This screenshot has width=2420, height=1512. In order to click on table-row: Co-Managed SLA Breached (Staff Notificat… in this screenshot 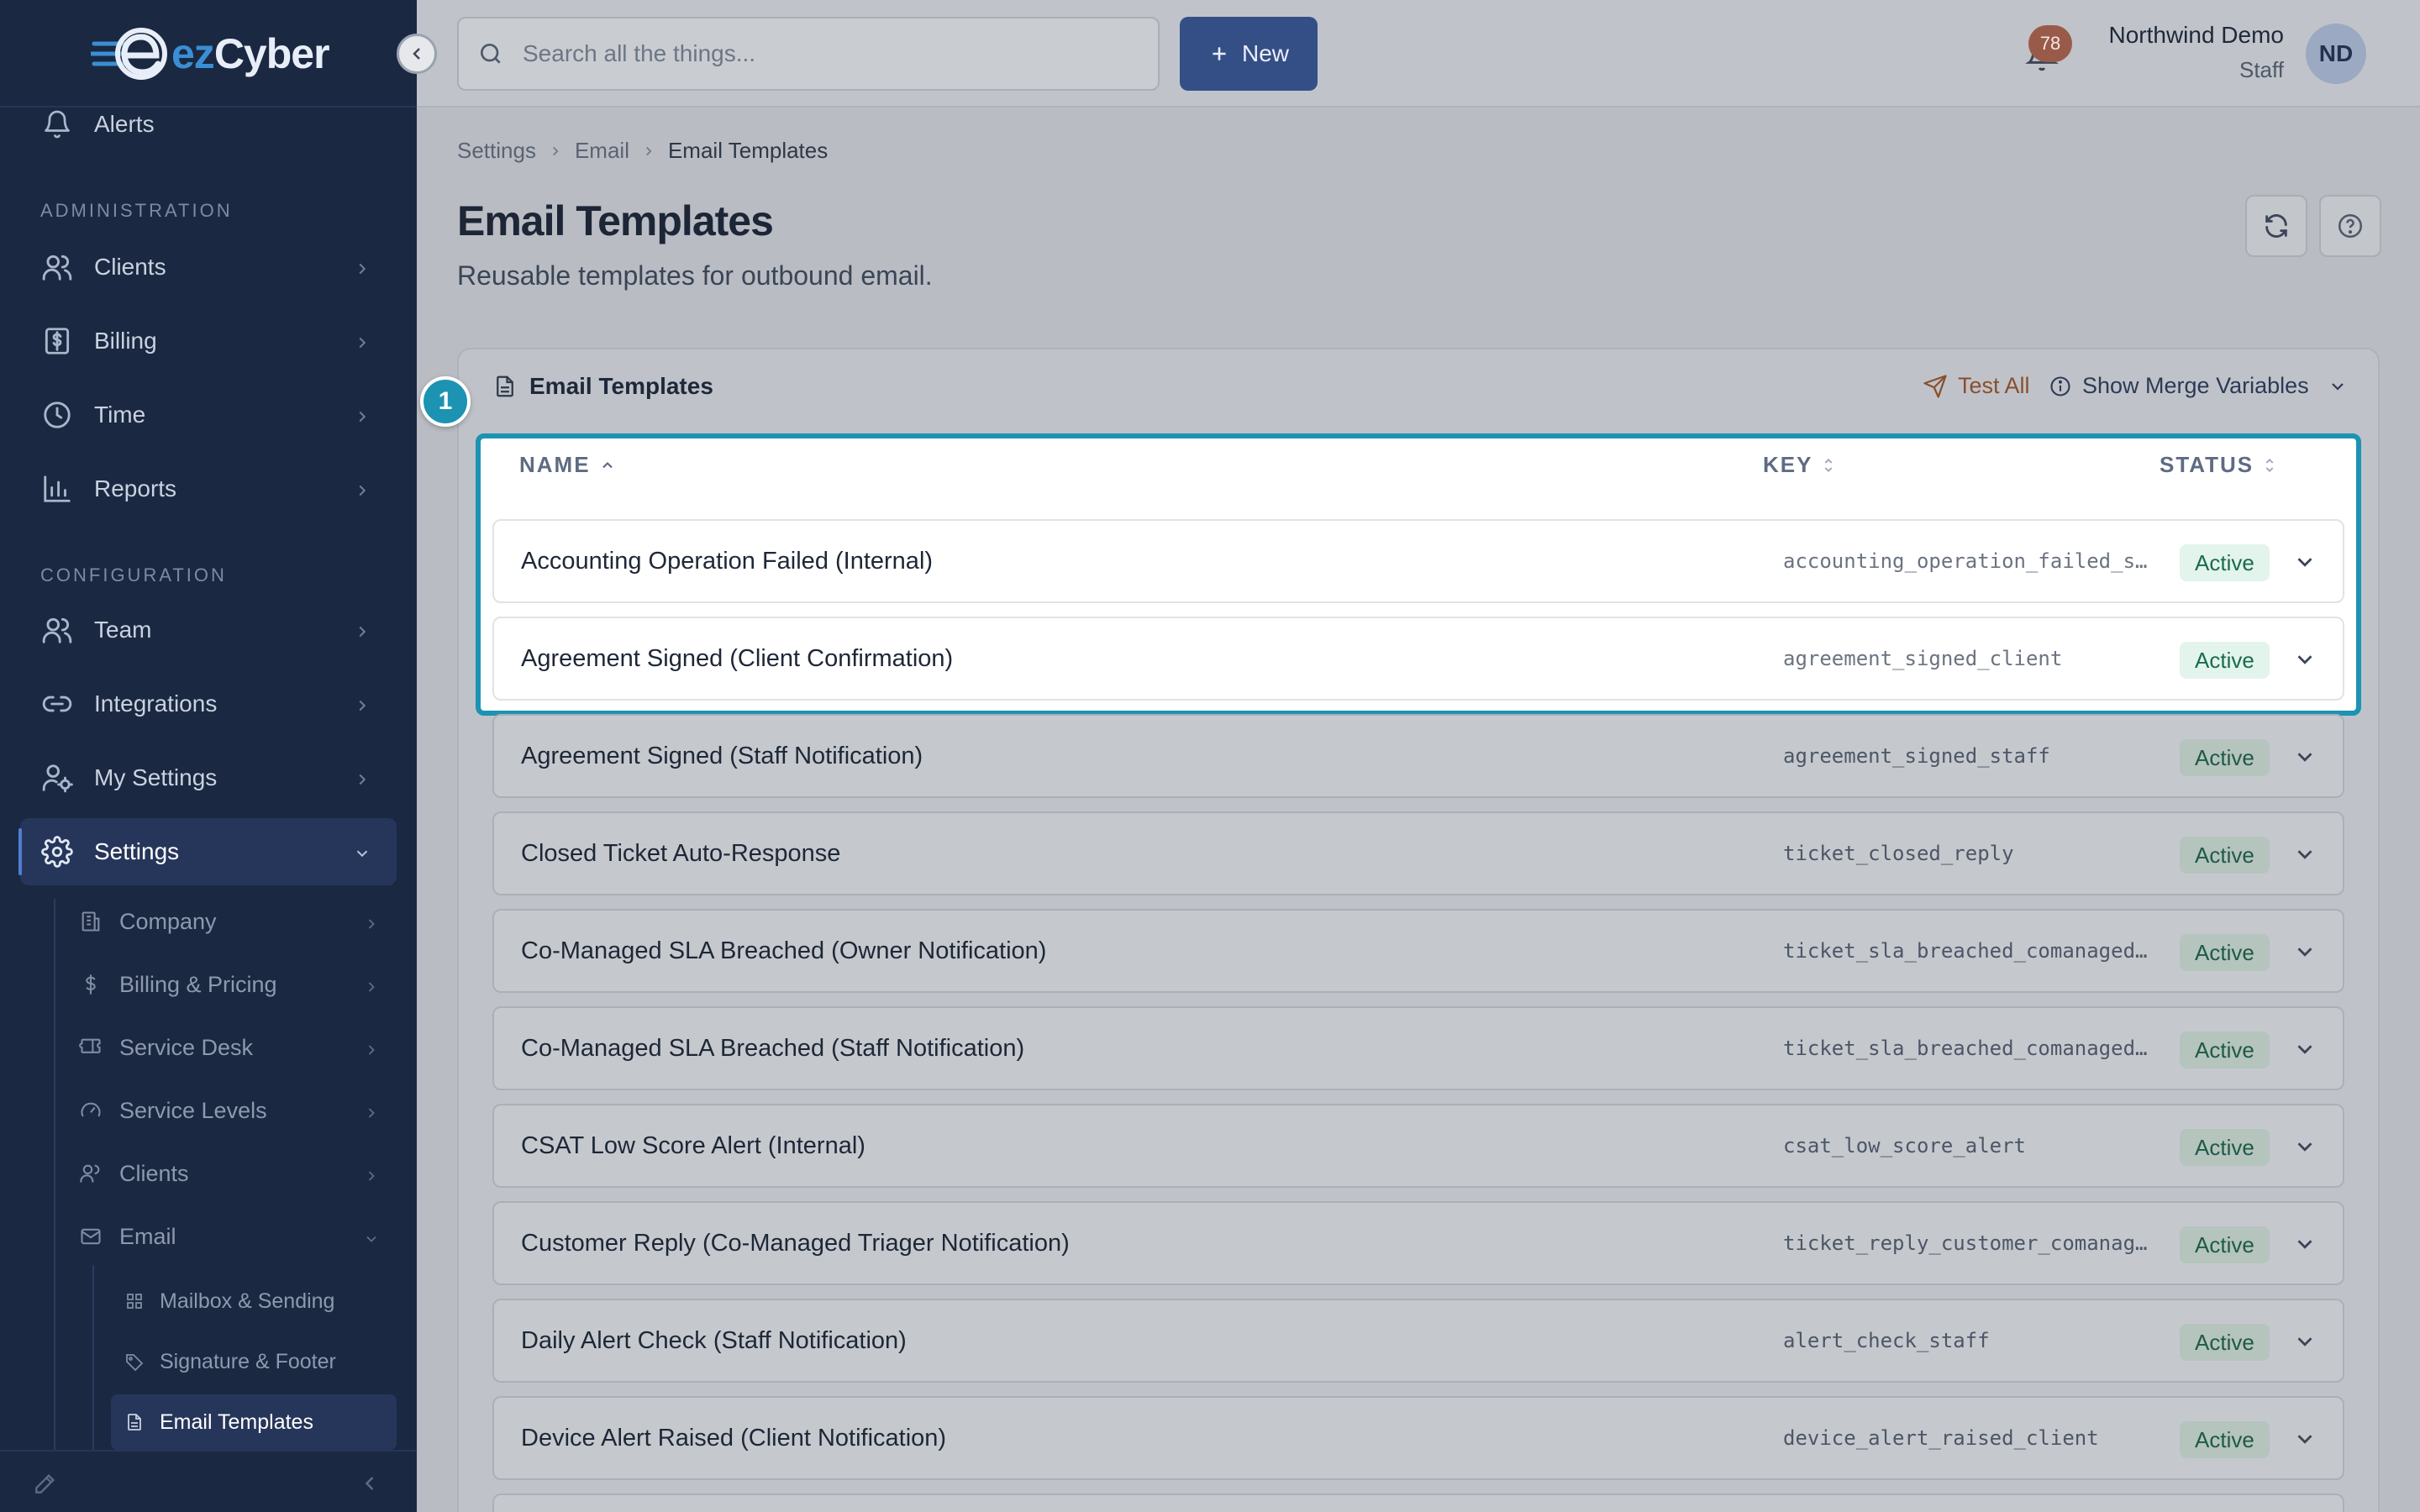, I will do `click(1418, 1048)`.